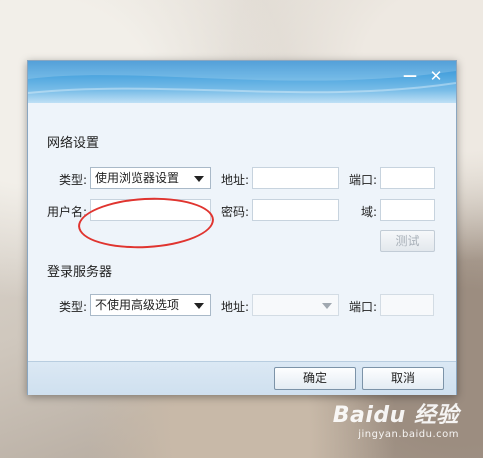 The width and height of the screenshot is (483, 458). Describe the element at coordinates (363, 180) in the screenshot. I see `proxy-port-label: 端口:` at that location.